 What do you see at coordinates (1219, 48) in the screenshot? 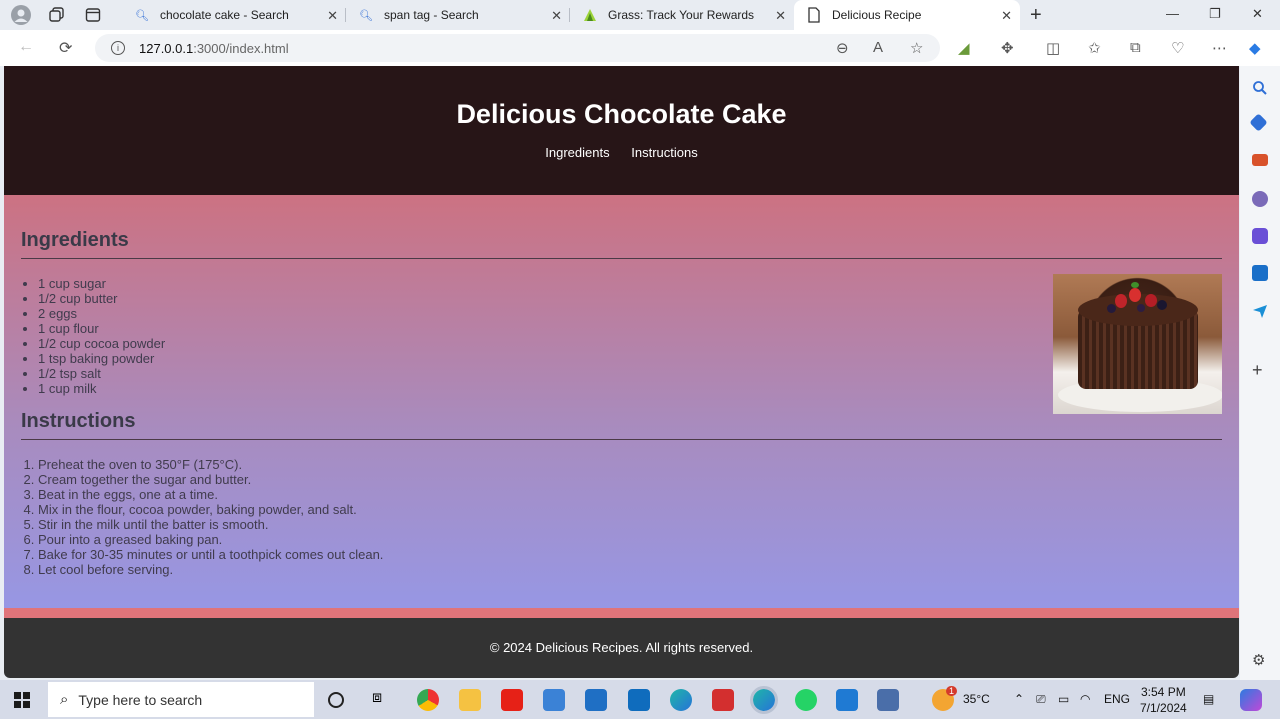
I see `more-menu-icon: ⋯` at bounding box center [1219, 48].